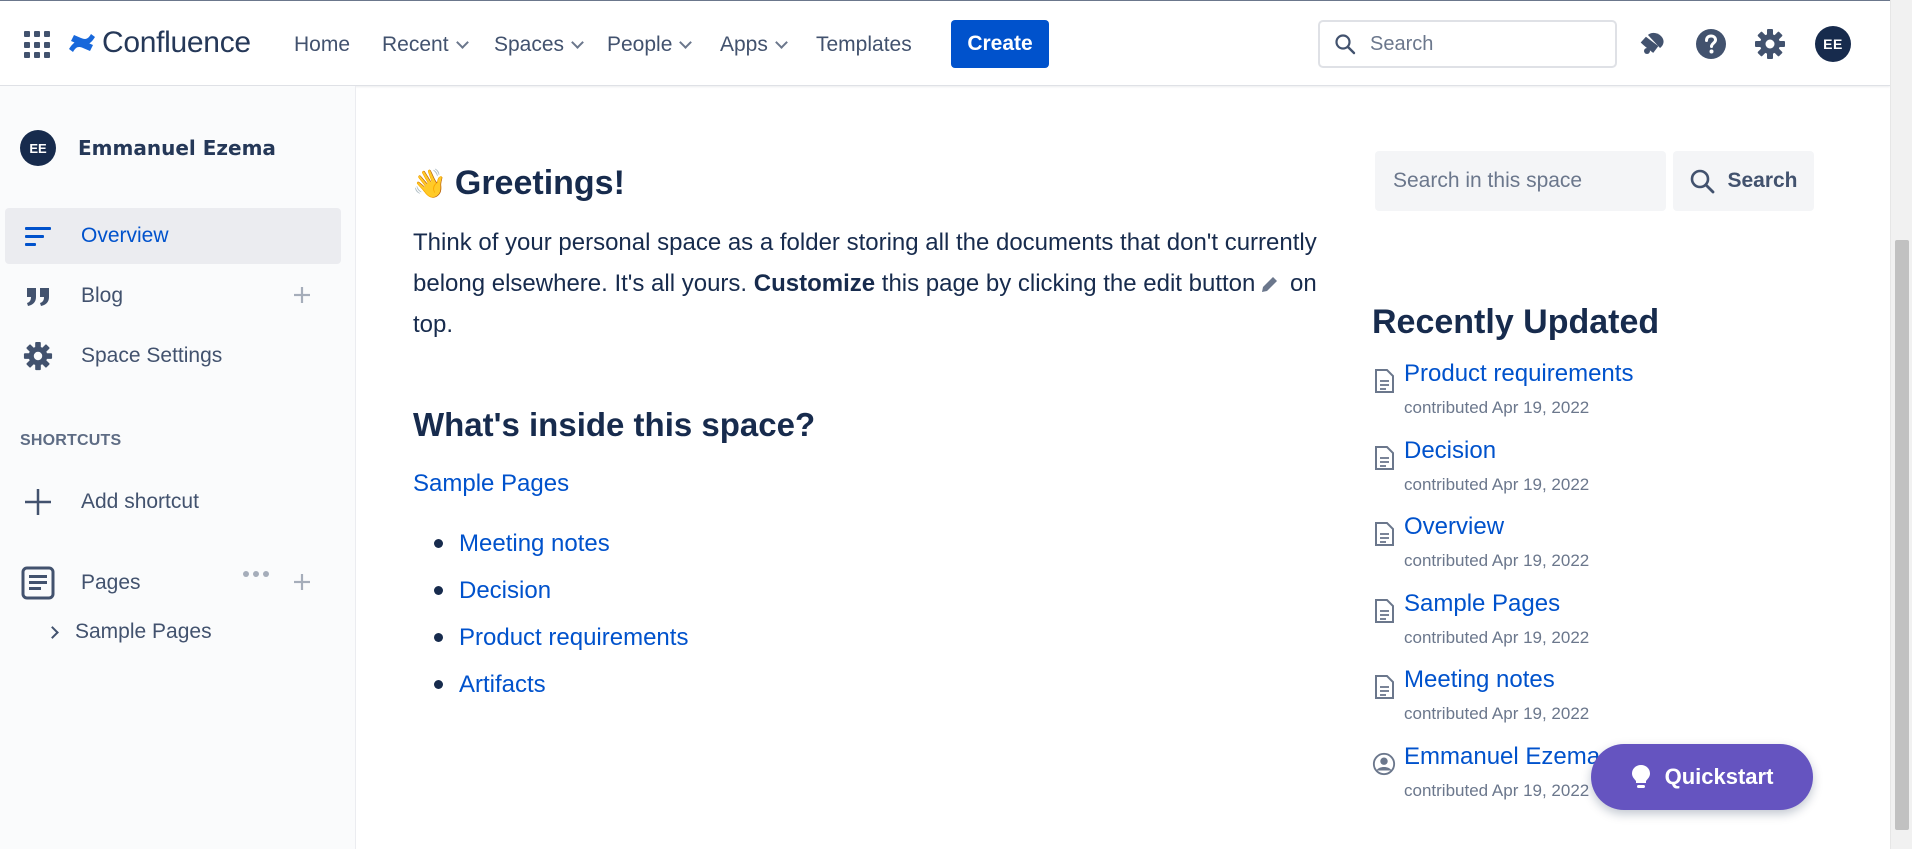 The height and width of the screenshot is (849, 1912). I want to click on confluence-logo: Confluence, so click(159, 43).